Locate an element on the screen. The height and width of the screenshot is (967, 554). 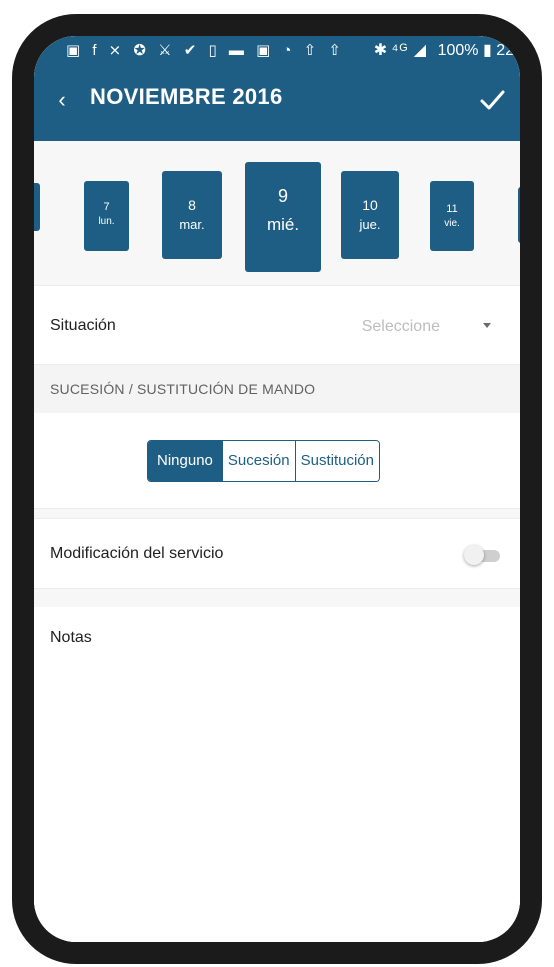
section-header-mando: SUCESIÓN / SUSTITUCIÓN DE MANDO is located at coordinates (277, 389).